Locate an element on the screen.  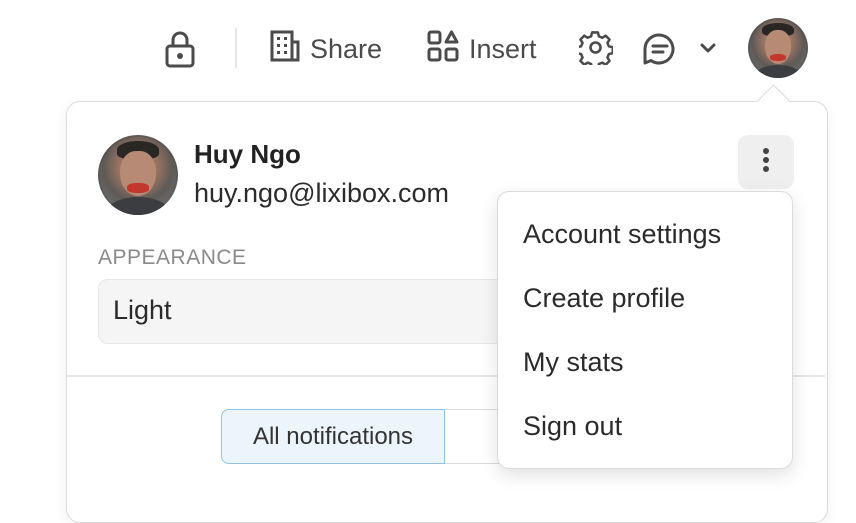
user-email: huy.ngo@lixibox.com is located at coordinates (322, 193).